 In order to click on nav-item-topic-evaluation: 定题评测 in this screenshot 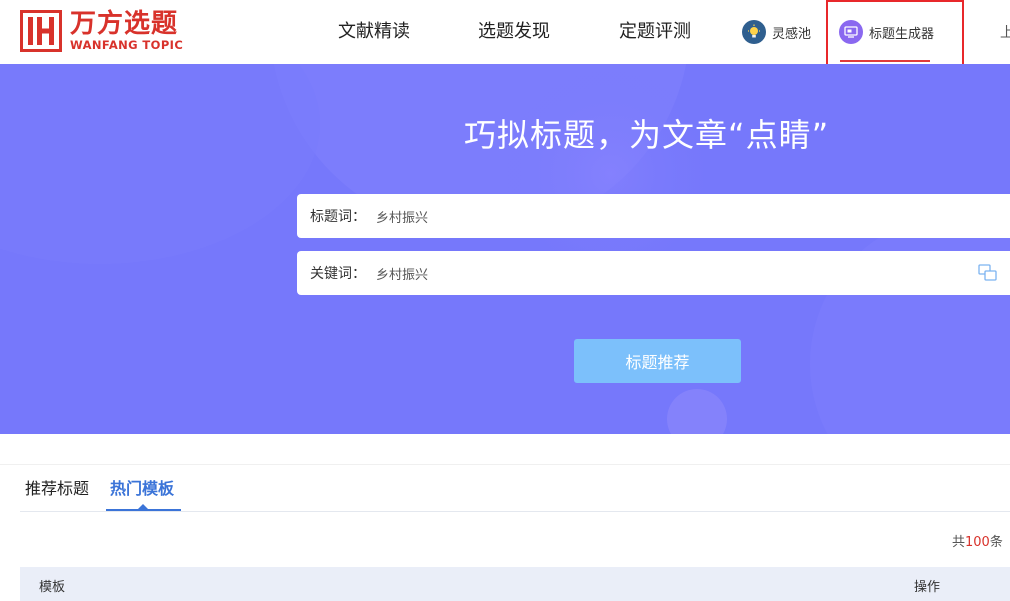, I will do `click(655, 32)`.